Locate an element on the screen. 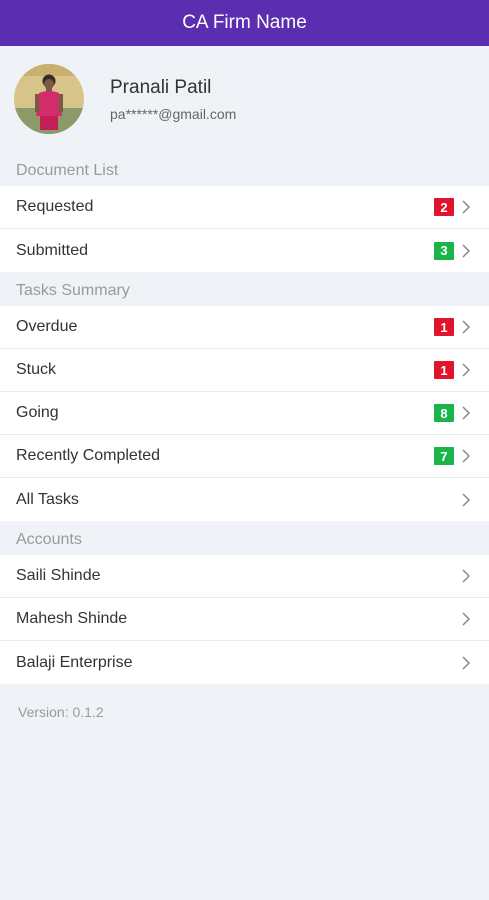 The width and height of the screenshot is (489, 900). section-title-tasks: Tasks Summary is located at coordinates (73, 290).